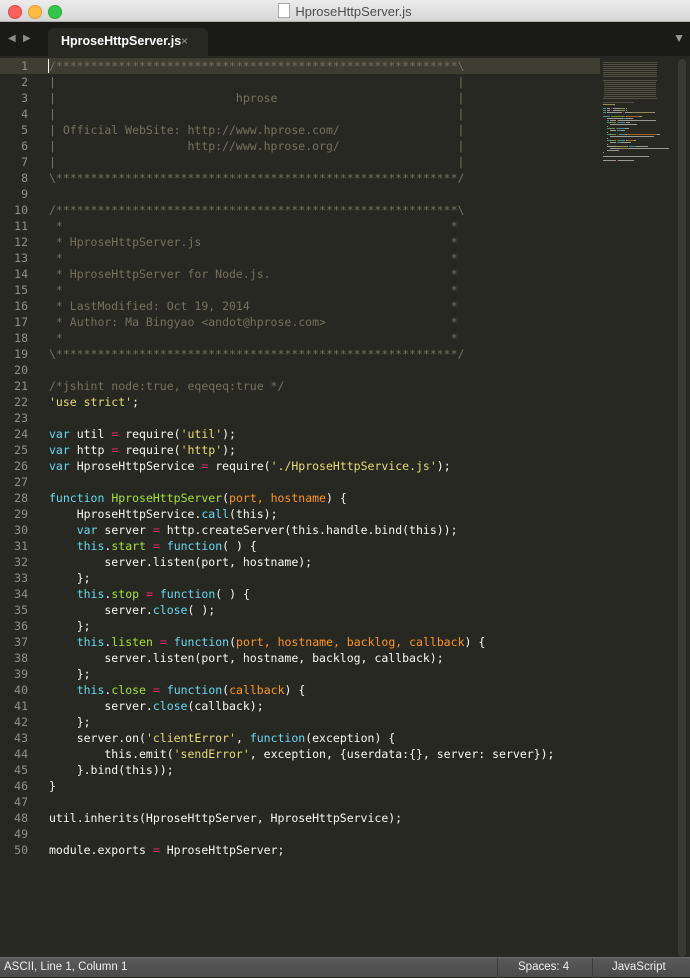 The width and height of the screenshot is (690, 978). I want to click on forward-arrow-icon: ▶, so click(27, 38).